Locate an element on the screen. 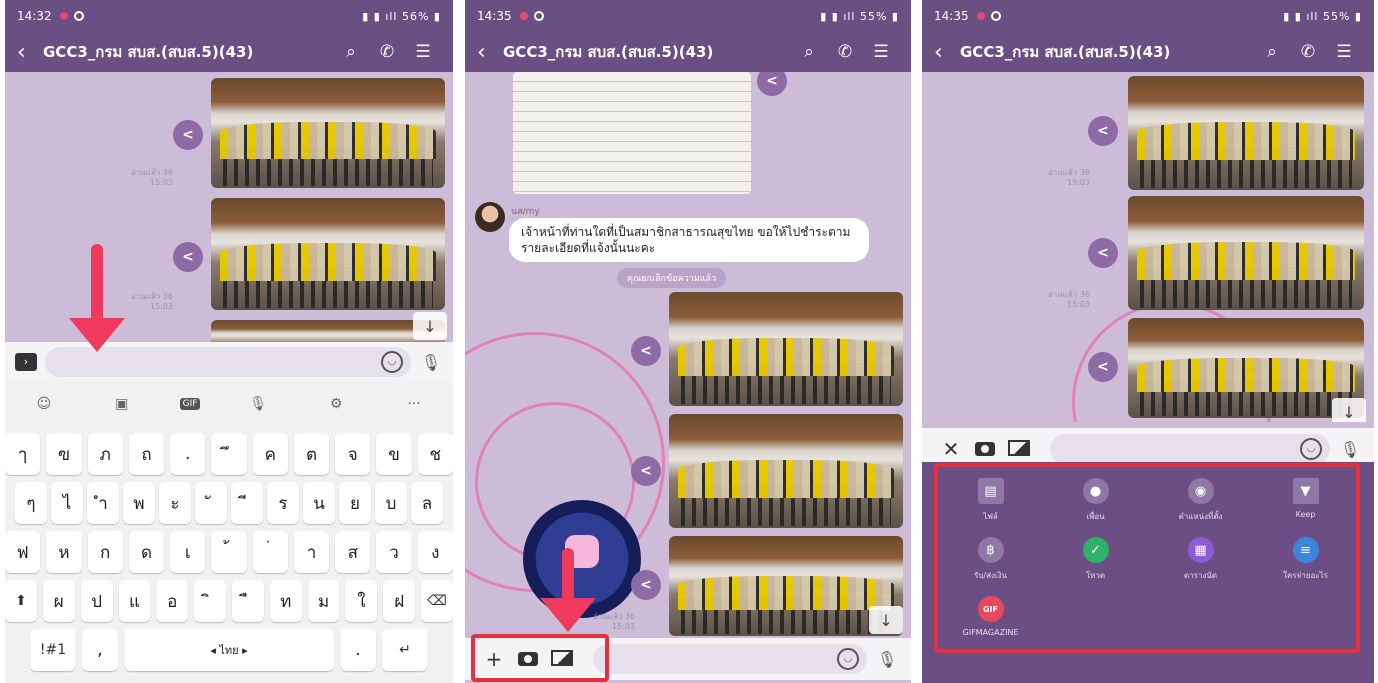 The width and height of the screenshot is (1378, 683). shift-key: ⬆ is located at coordinates (21, 601).